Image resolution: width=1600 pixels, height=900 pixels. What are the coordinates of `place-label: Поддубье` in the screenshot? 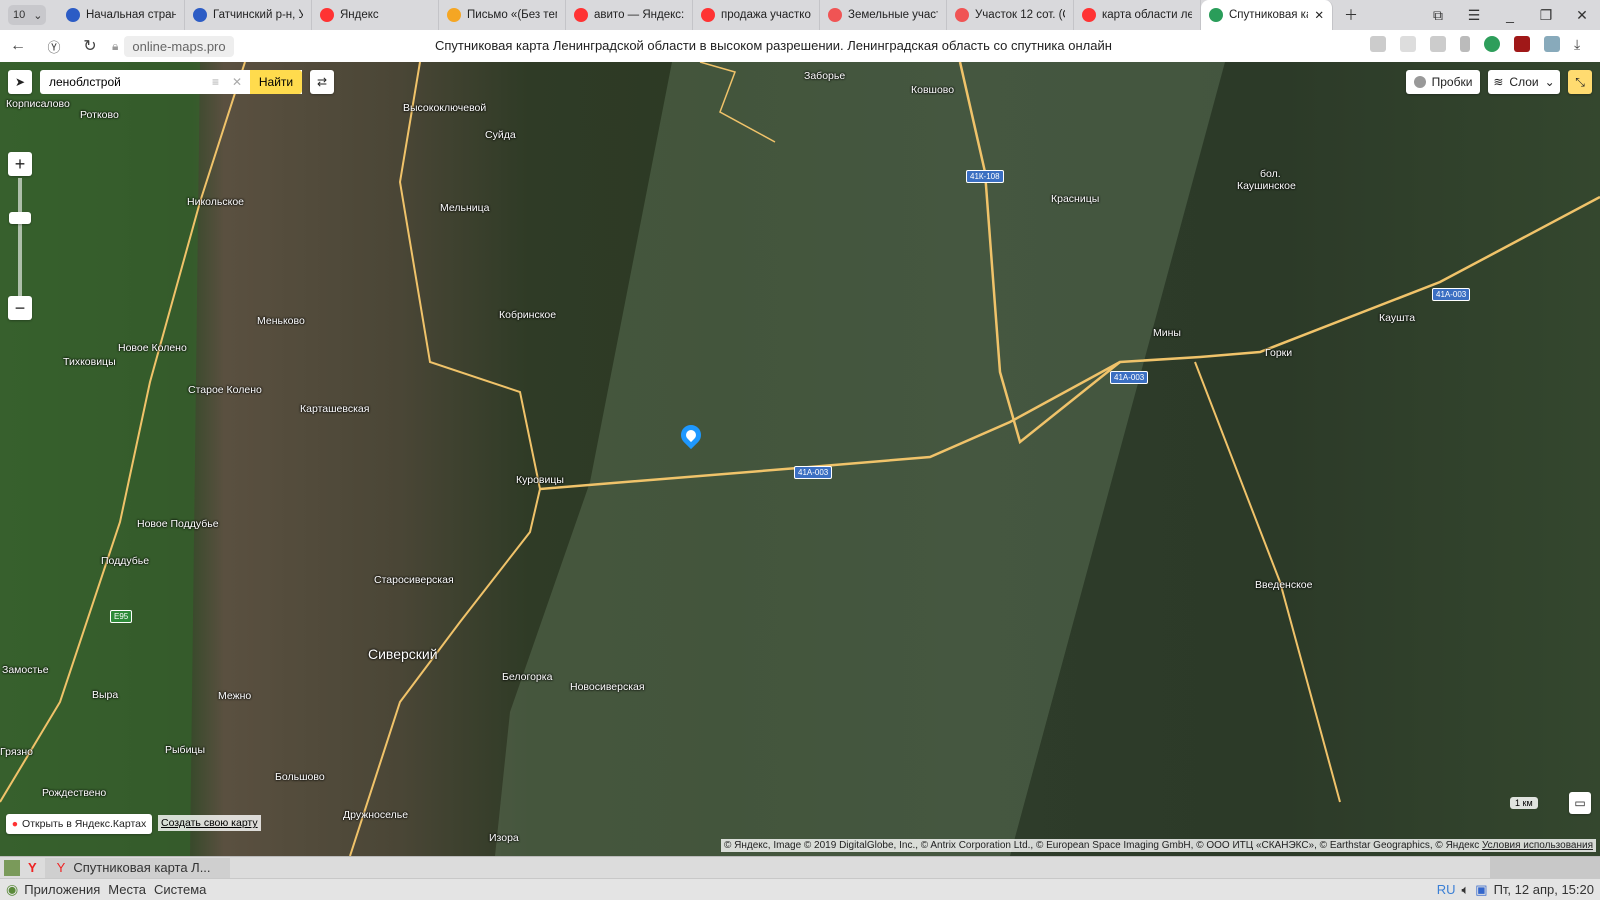 It's located at (125, 561).